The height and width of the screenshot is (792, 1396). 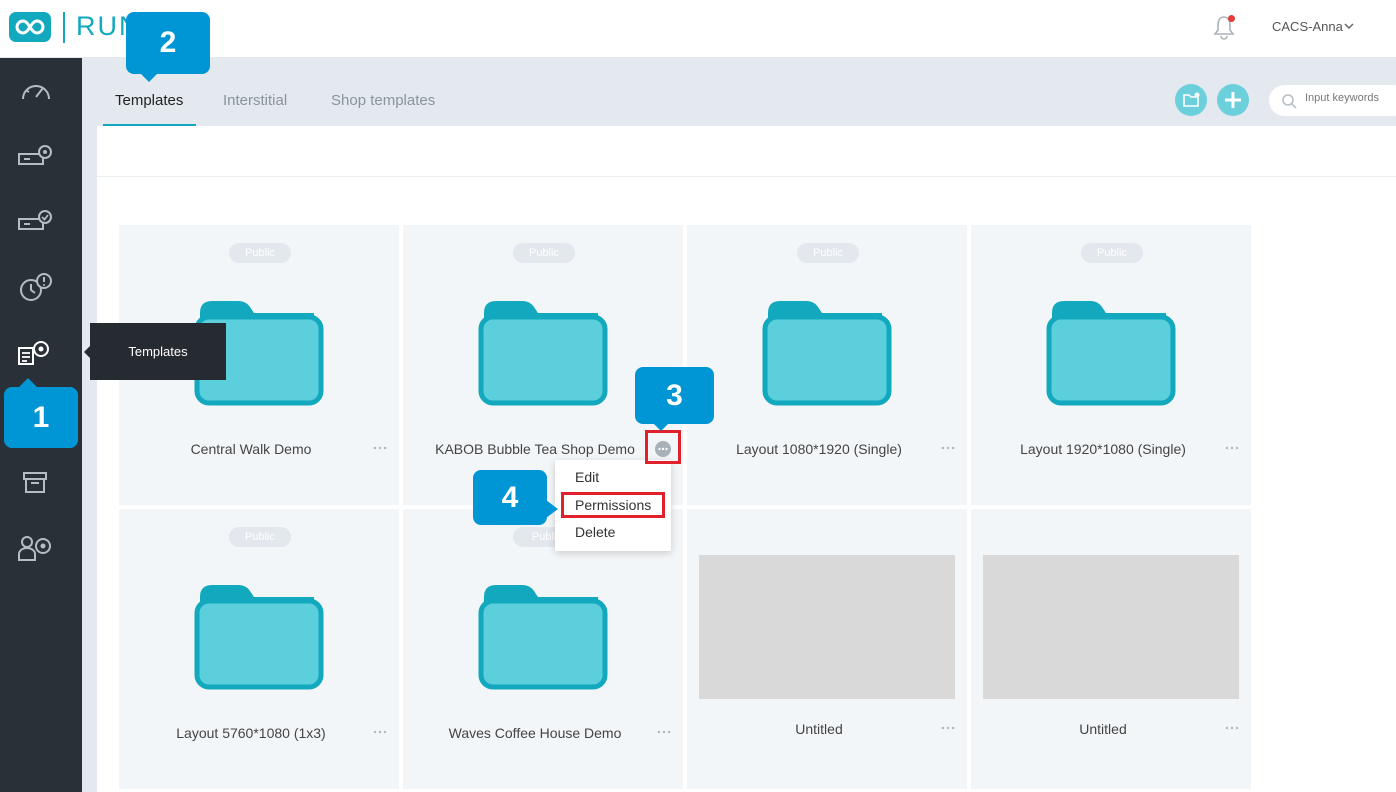 What do you see at coordinates (383, 100) in the screenshot?
I see `tab-shop-templates: Shop templates` at bounding box center [383, 100].